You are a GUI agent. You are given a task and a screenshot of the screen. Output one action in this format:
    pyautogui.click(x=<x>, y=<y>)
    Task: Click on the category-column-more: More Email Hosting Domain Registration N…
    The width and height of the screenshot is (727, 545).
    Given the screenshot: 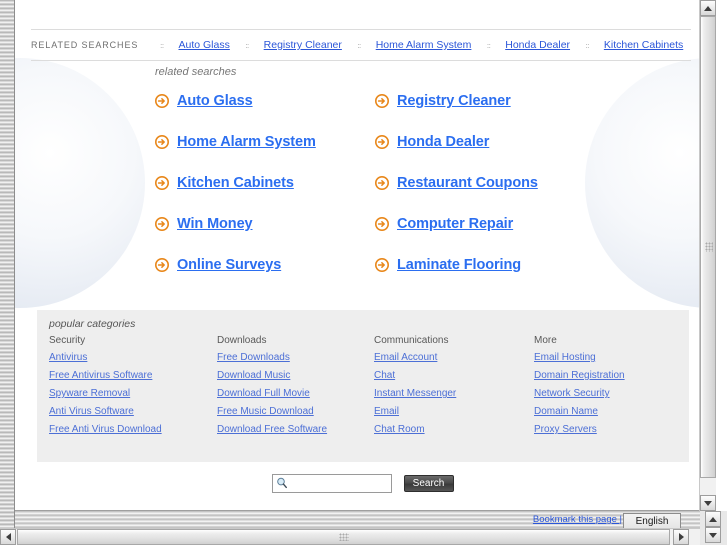 What is the action you would take?
    pyautogui.click(x=614, y=388)
    